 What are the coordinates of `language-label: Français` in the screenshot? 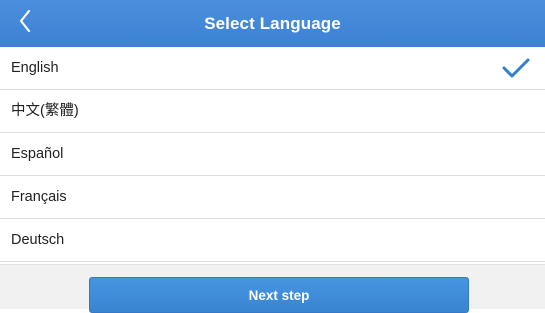 It's located at (39, 197).